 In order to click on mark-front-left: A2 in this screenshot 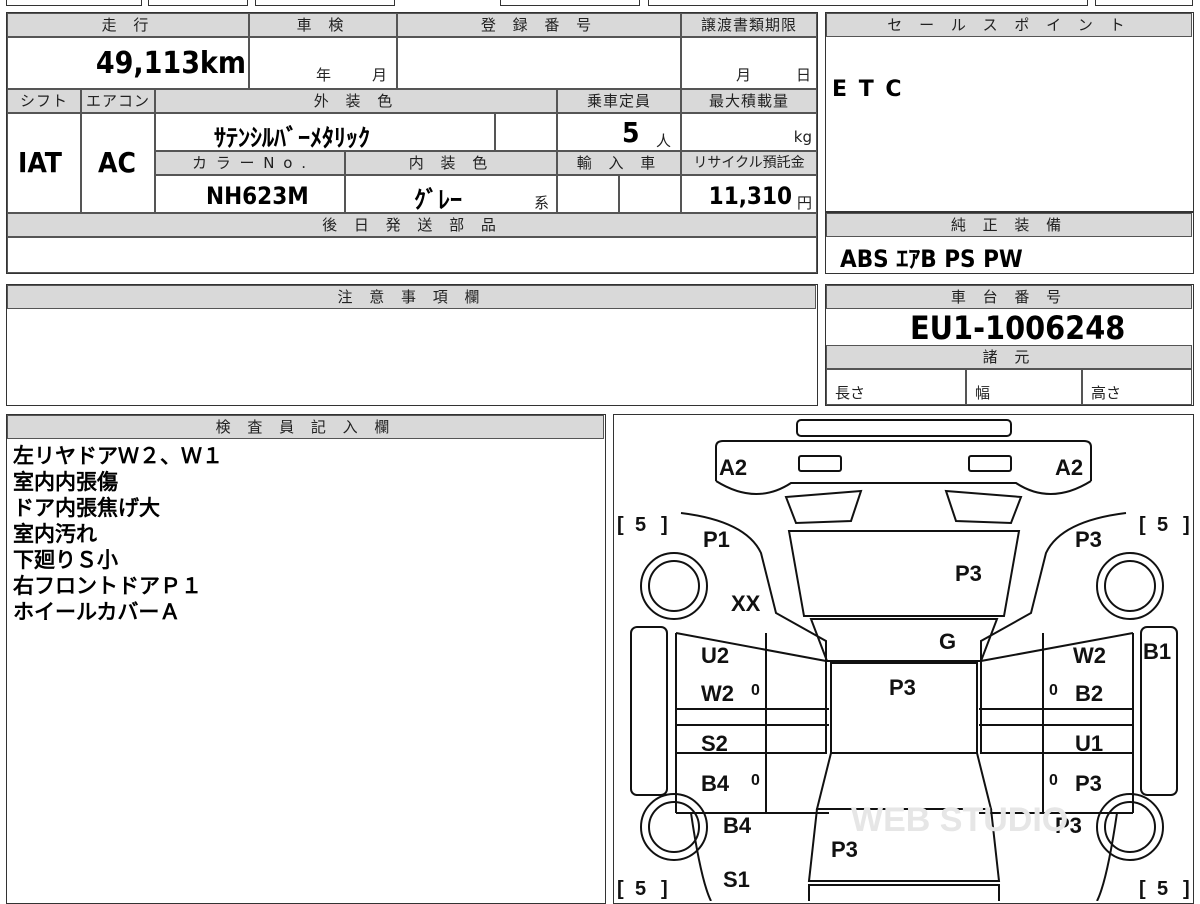, I will do `click(733, 467)`.